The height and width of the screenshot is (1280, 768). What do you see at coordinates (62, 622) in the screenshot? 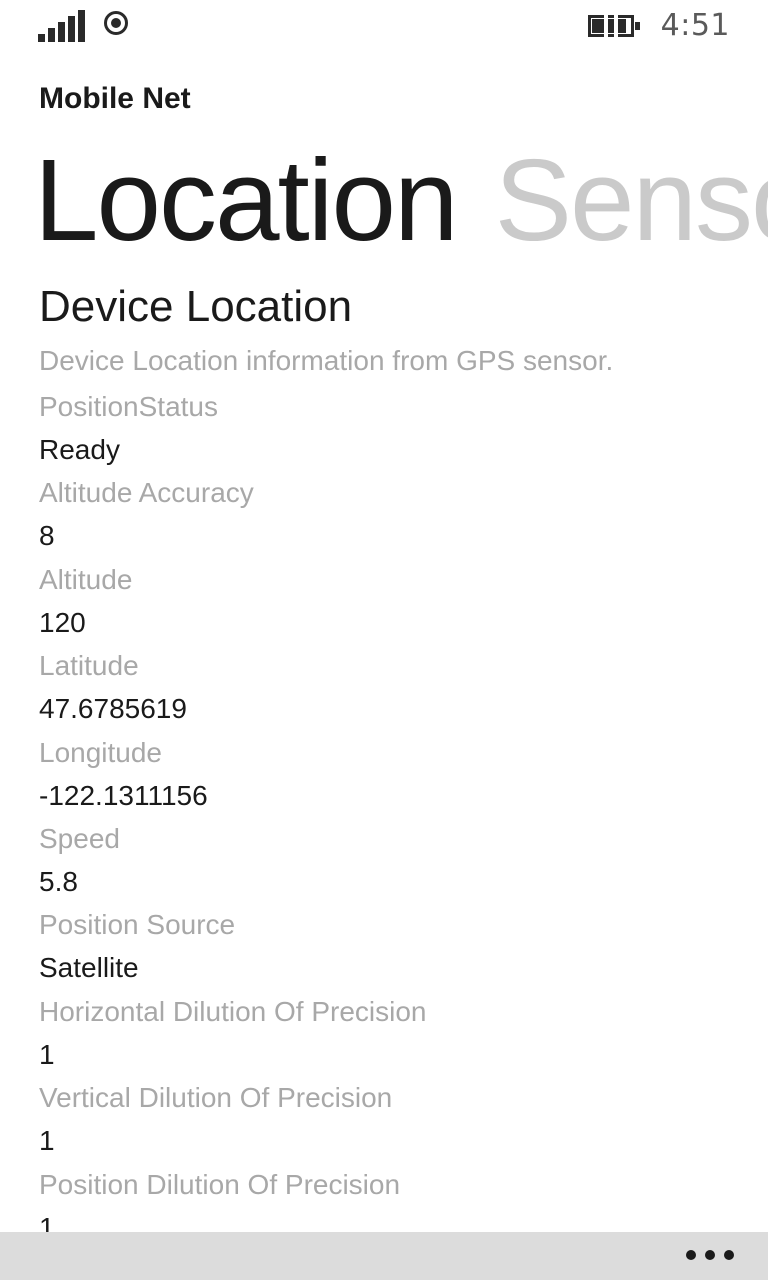
I see `field-value: 120` at bounding box center [62, 622].